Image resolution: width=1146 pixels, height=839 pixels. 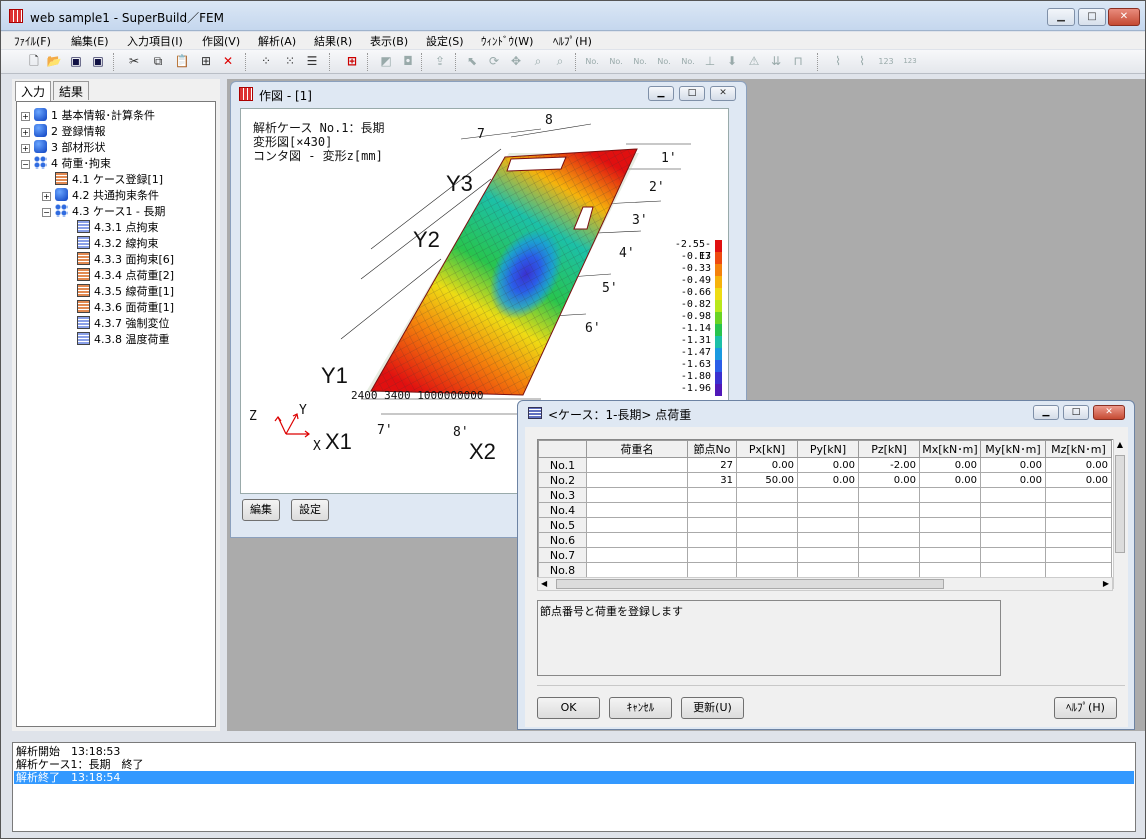 I want to click on tree-item-forced-displacement: 4.3.7 強制変位, so click(x=123, y=323).